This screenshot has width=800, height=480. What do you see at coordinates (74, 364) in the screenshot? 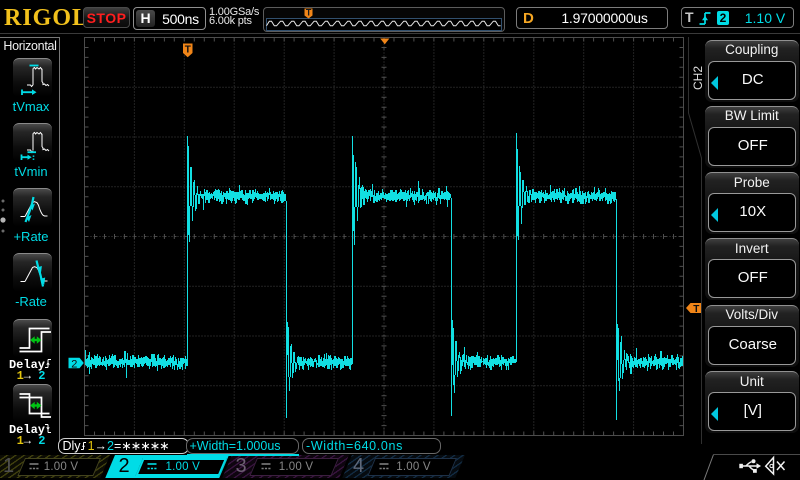
I see `svg-text: 2` at bounding box center [74, 364].